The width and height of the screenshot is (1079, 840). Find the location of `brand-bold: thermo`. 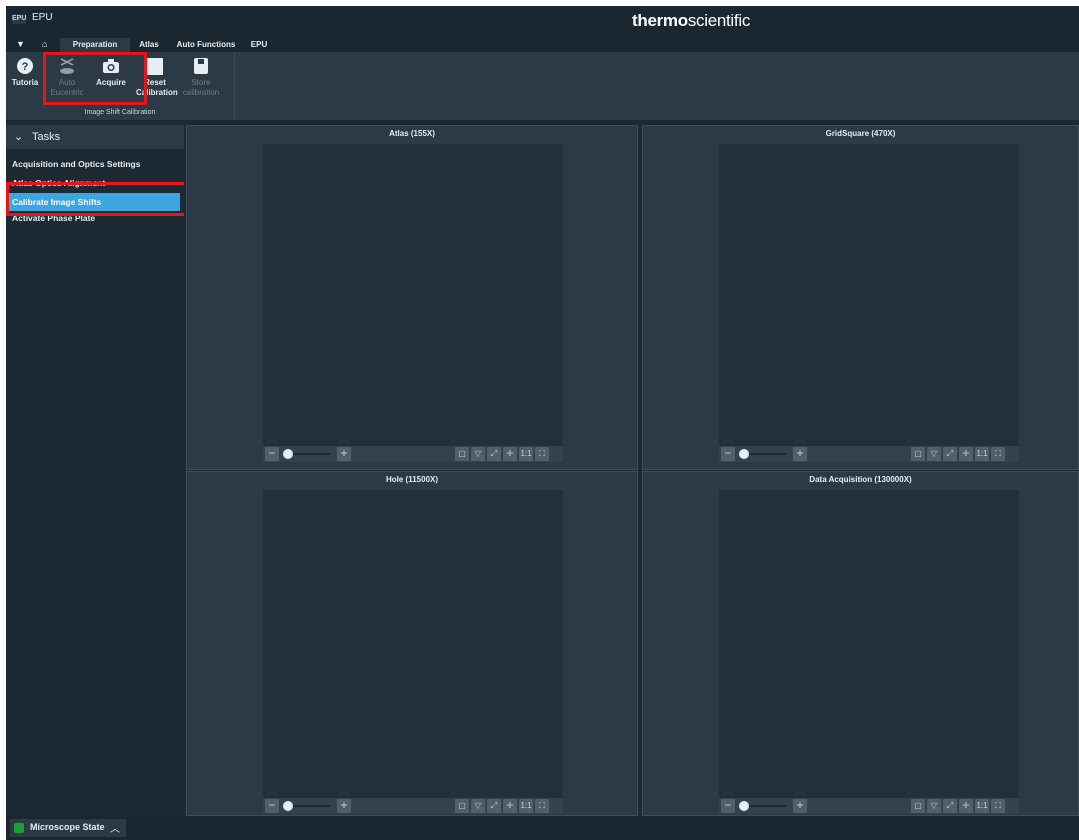

brand-bold: thermo is located at coordinates (660, 20).